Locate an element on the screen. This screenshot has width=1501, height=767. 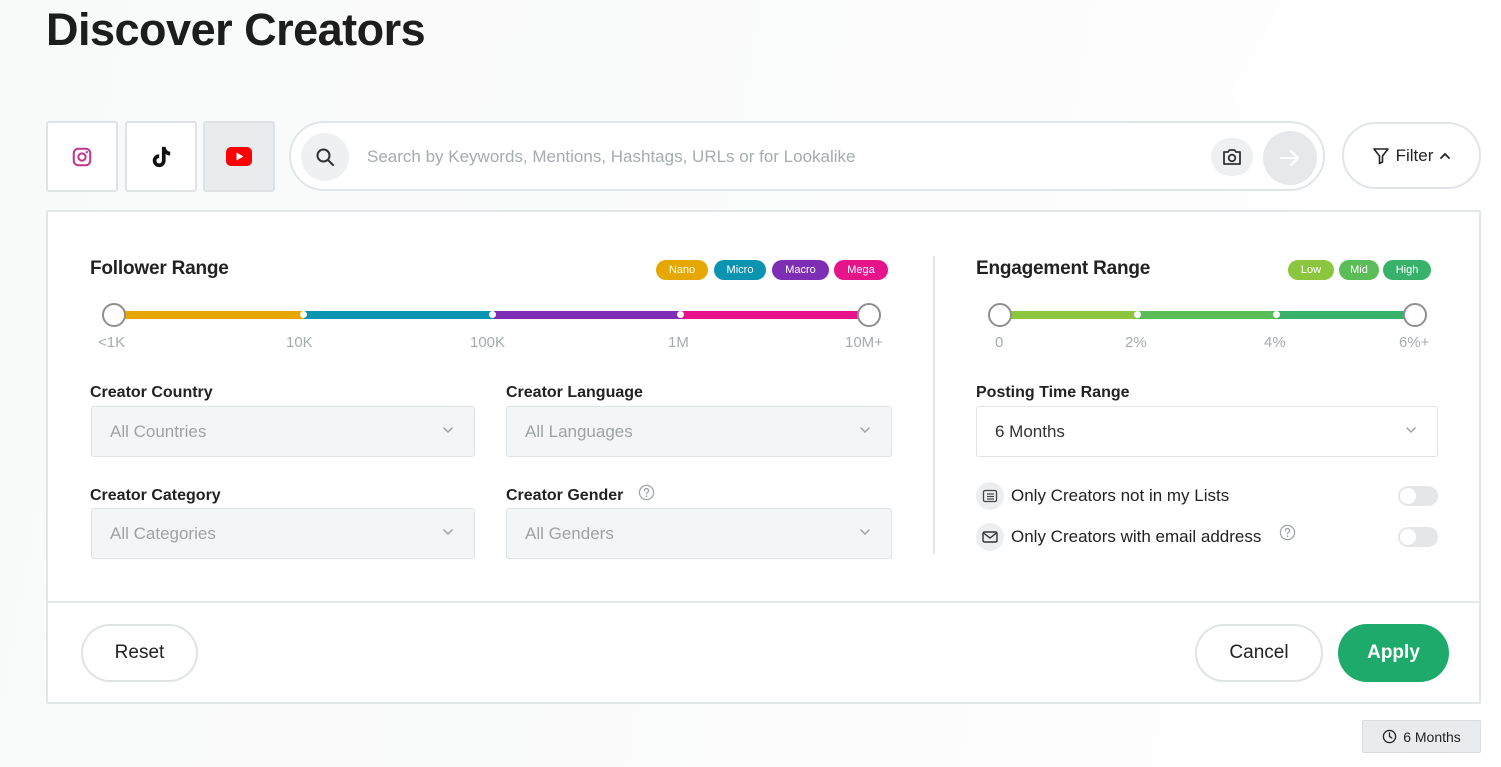
creator-category-select: All Categories is located at coordinates (283, 533).